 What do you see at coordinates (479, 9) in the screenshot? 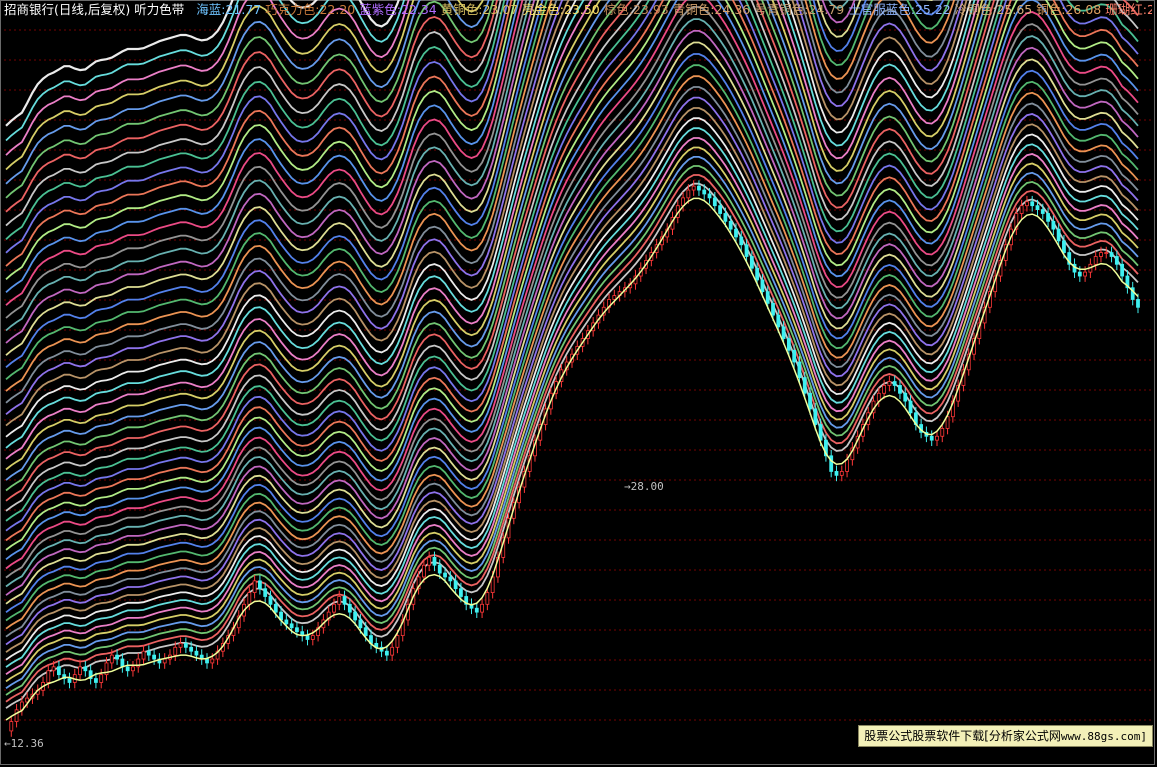
I see `legend-item: 黄铜色:23.07` at bounding box center [479, 9].